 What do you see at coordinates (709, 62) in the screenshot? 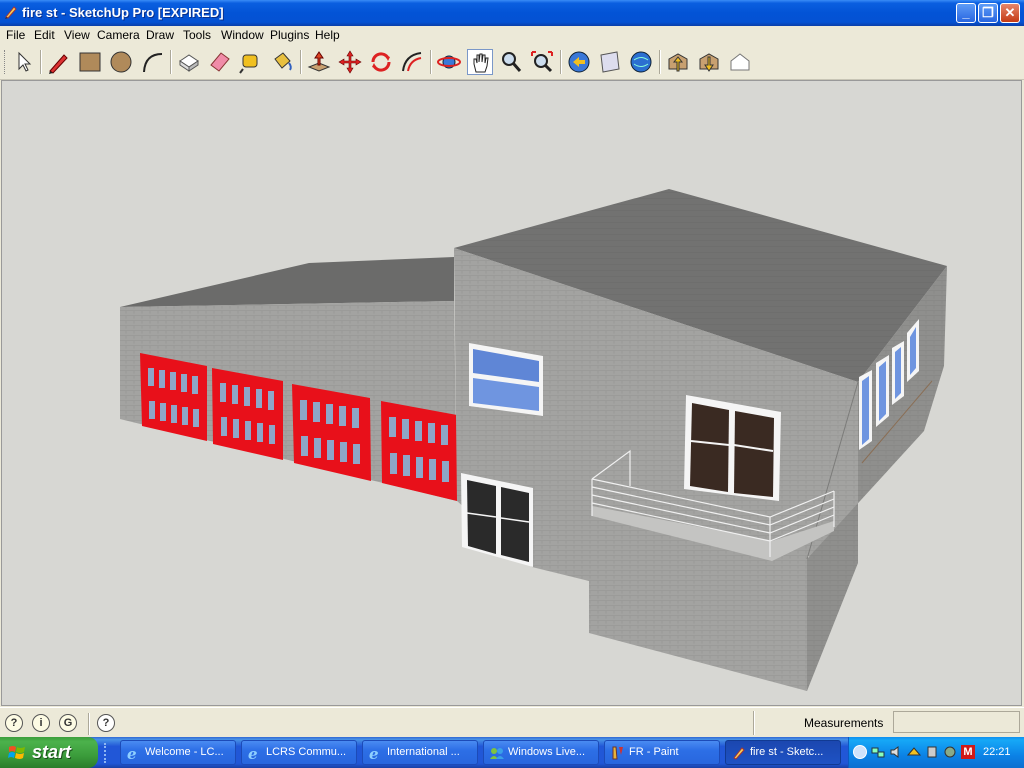
I see `get-components-button` at bounding box center [709, 62].